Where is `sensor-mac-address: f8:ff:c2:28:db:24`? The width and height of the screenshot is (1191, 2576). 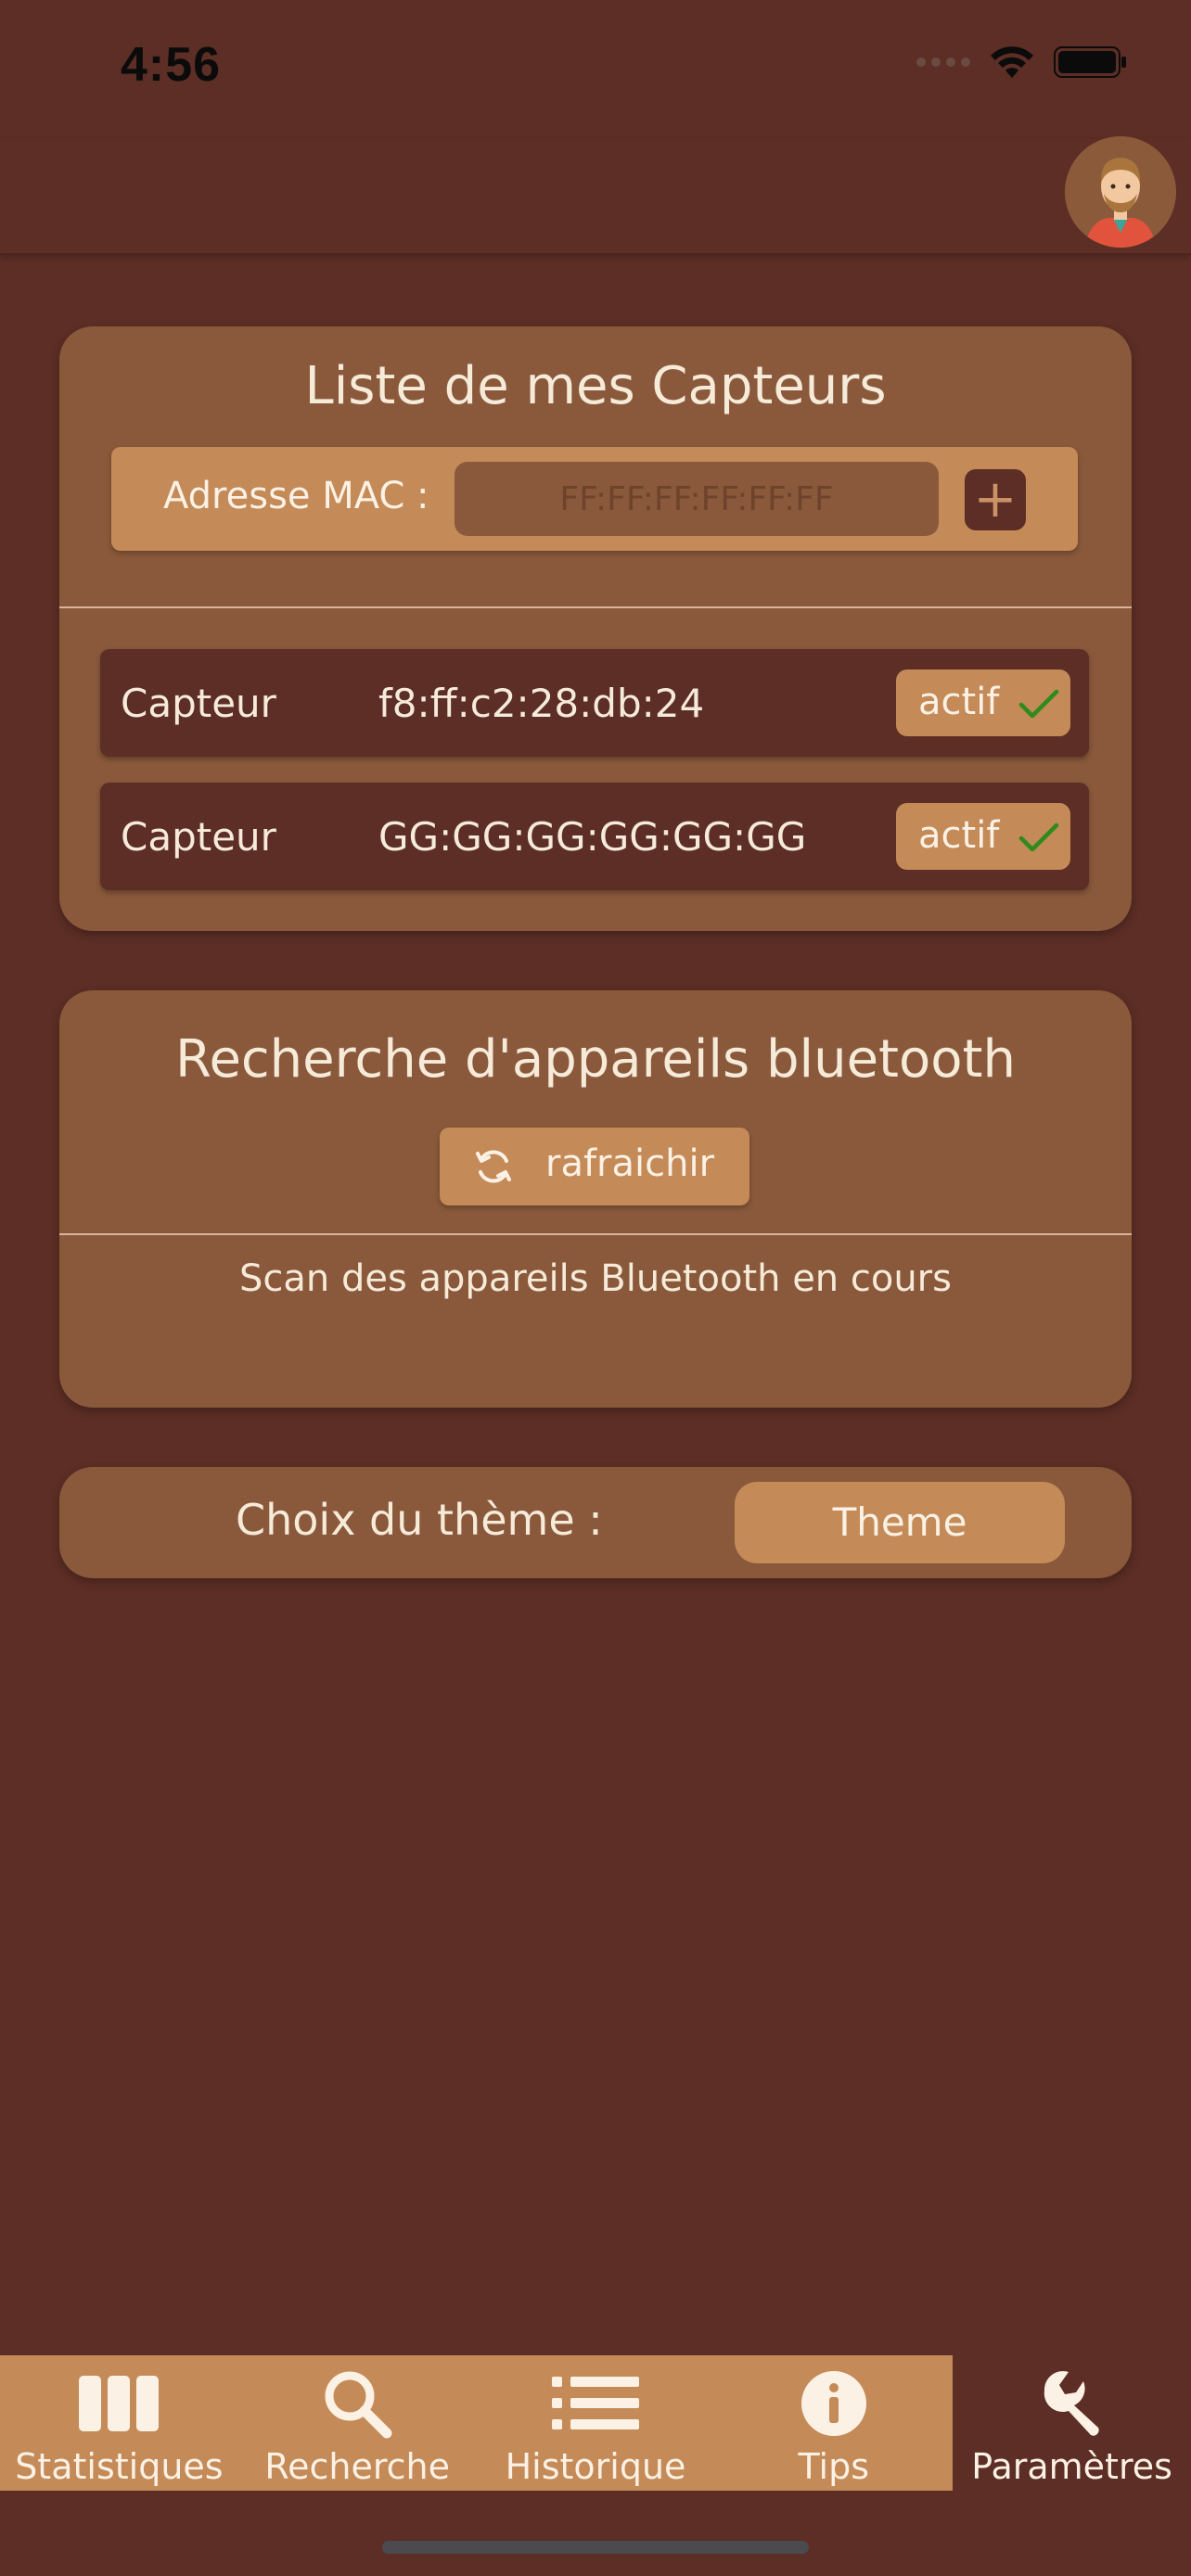 sensor-mac-address: f8:ff:c2:28:db:24 is located at coordinates (541, 703).